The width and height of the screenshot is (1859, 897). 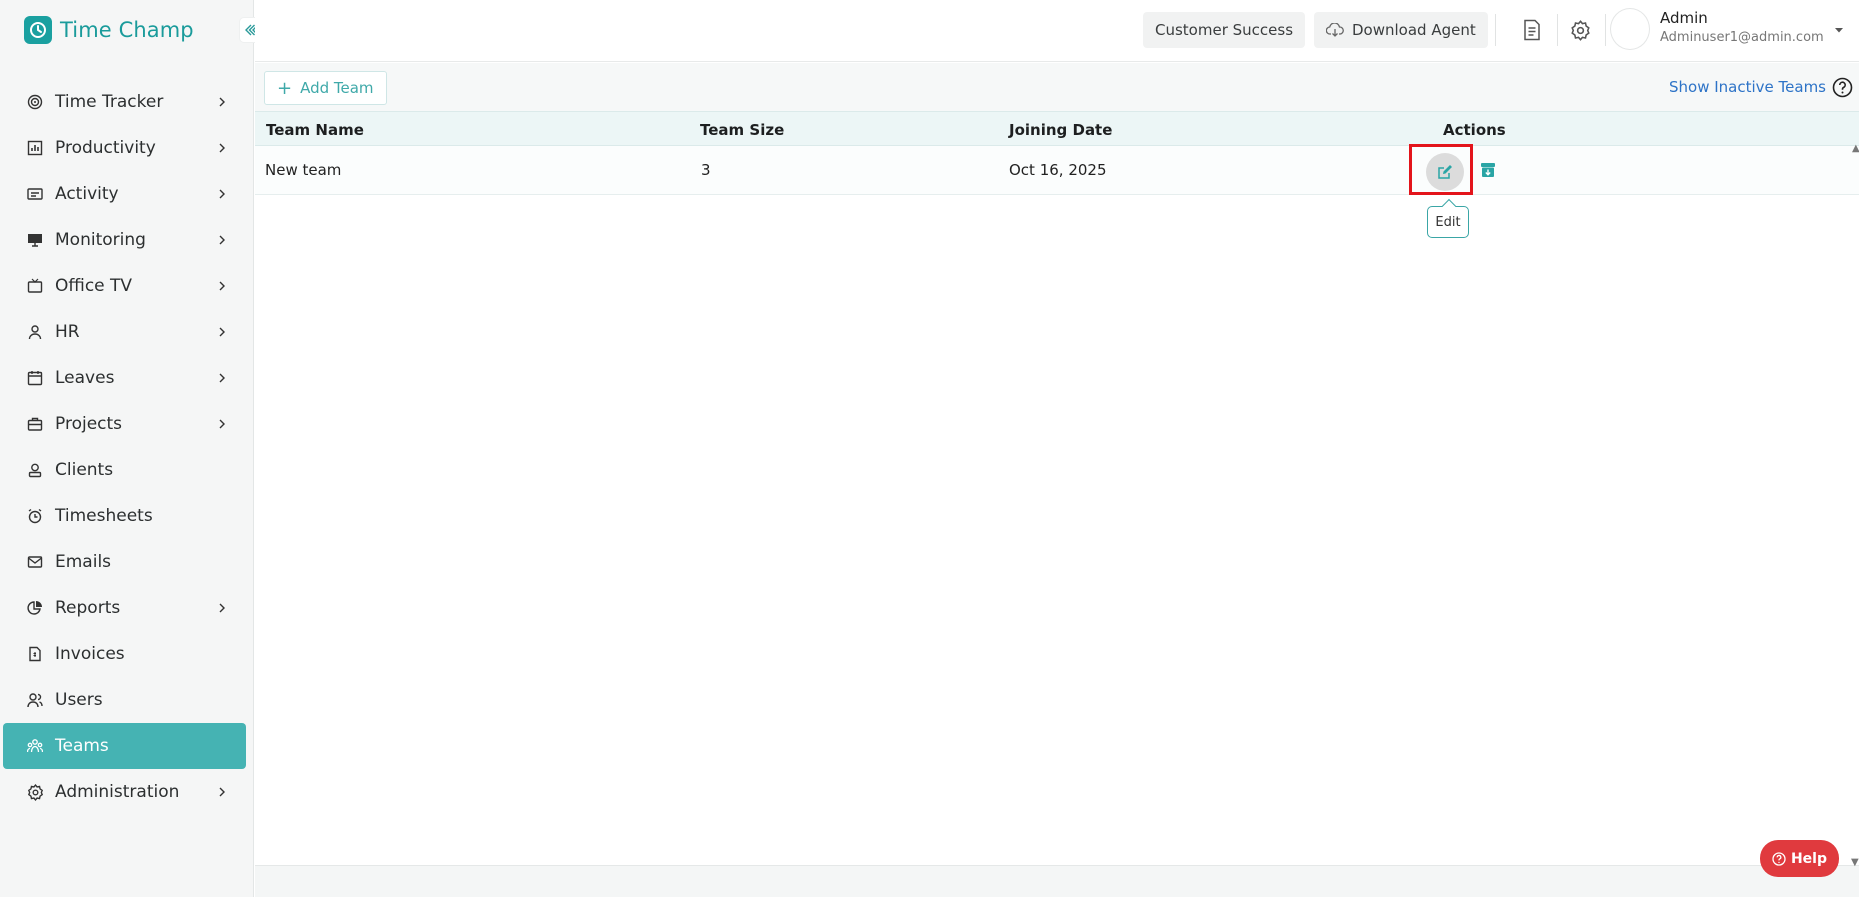 What do you see at coordinates (1532, 30) in the screenshot?
I see `document-icon` at bounding box center [1532, 30].